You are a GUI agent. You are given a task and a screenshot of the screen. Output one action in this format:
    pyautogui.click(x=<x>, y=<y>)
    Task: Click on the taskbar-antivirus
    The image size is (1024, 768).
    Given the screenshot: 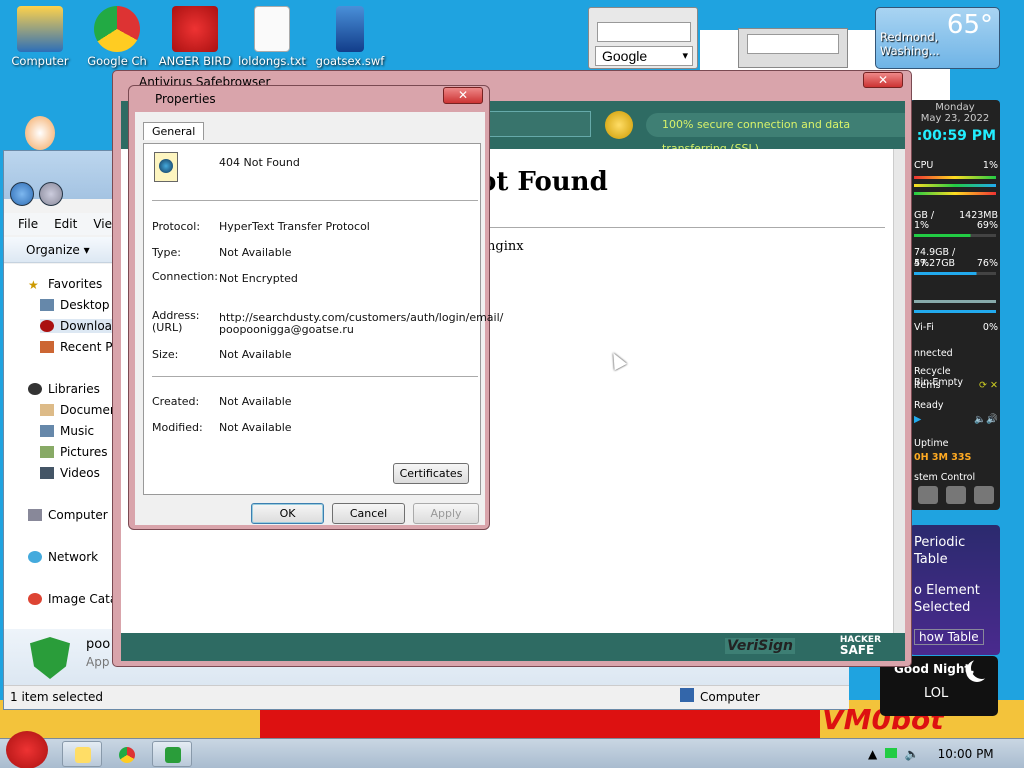 What is the action you would take?
    pyautogui.click(x=172, y=754)
    